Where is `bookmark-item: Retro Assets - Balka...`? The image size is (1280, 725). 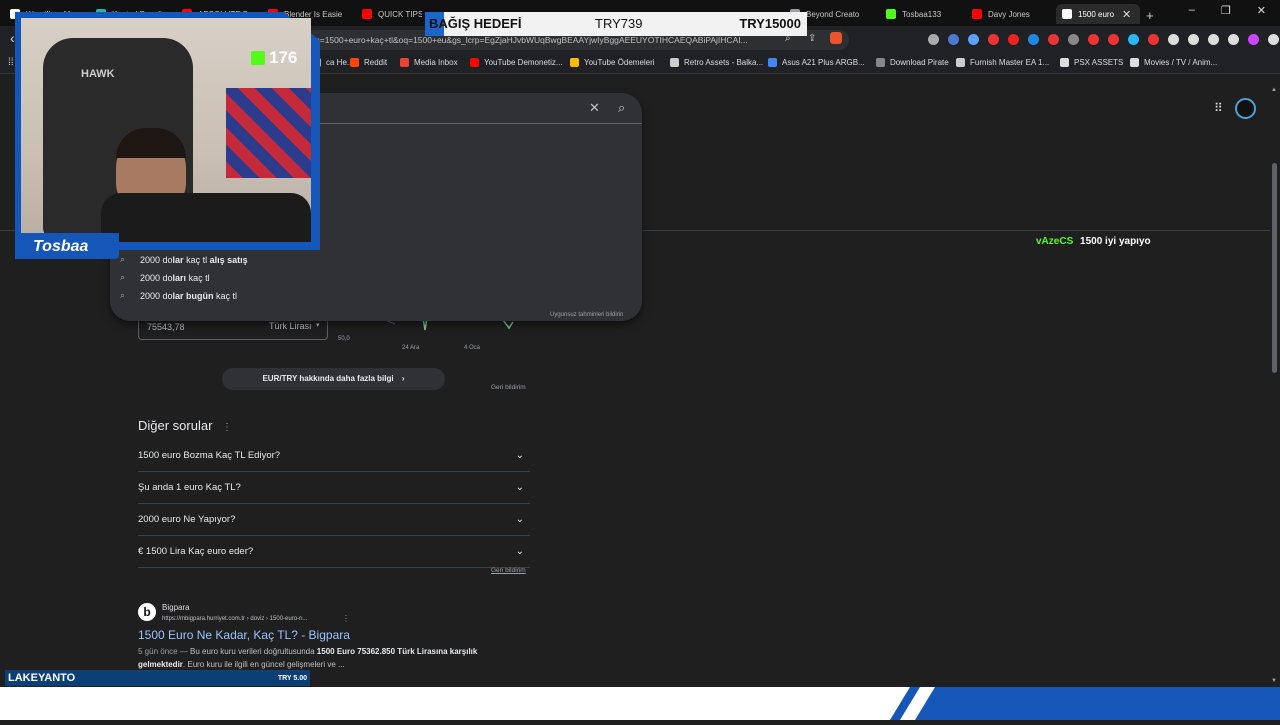
bookmark-item: Retro Assets - Balka... is located at coordinates (716, 62).